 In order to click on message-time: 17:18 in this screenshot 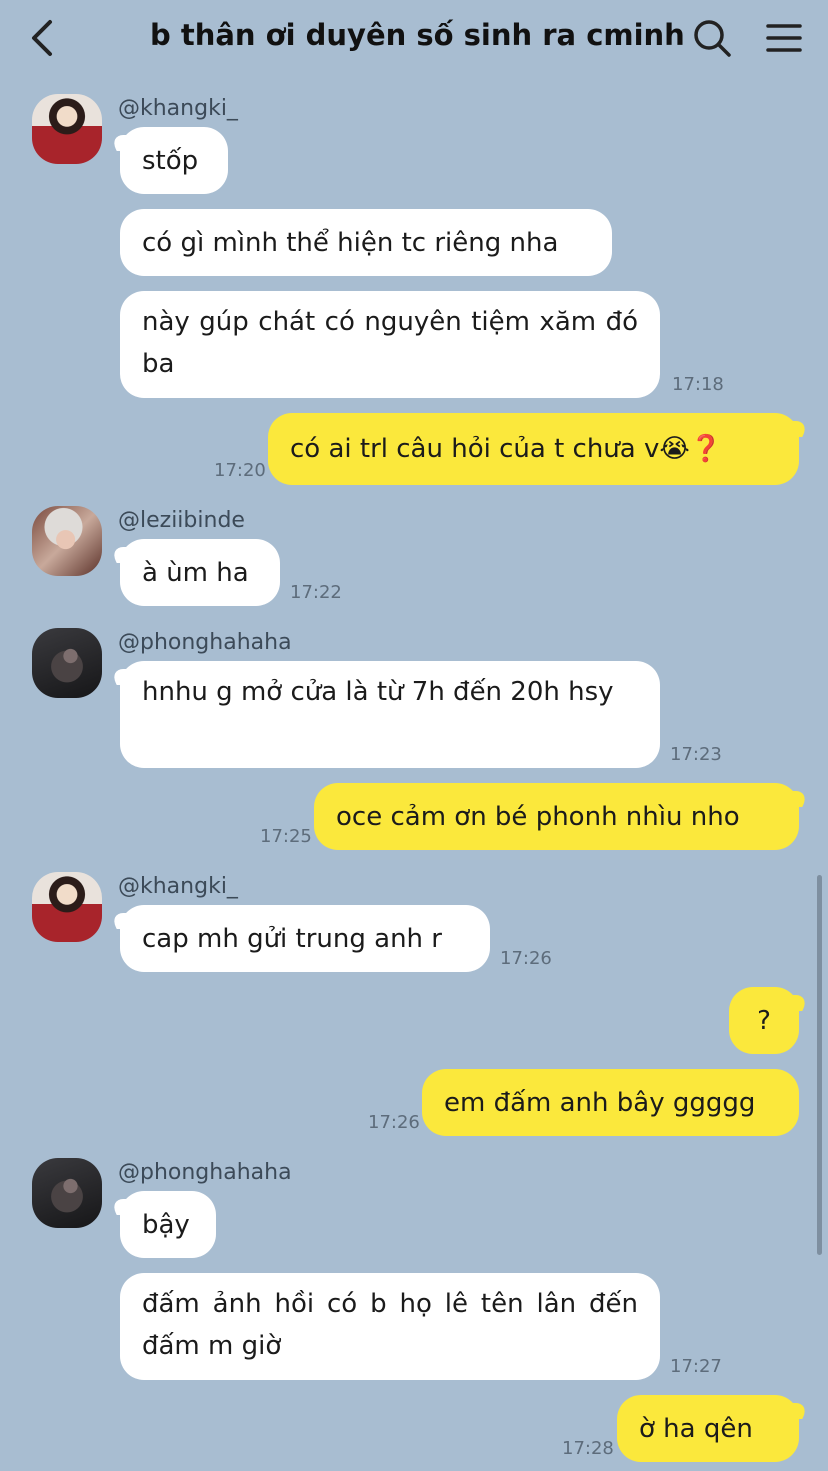, I will do `click(698, 384)`.